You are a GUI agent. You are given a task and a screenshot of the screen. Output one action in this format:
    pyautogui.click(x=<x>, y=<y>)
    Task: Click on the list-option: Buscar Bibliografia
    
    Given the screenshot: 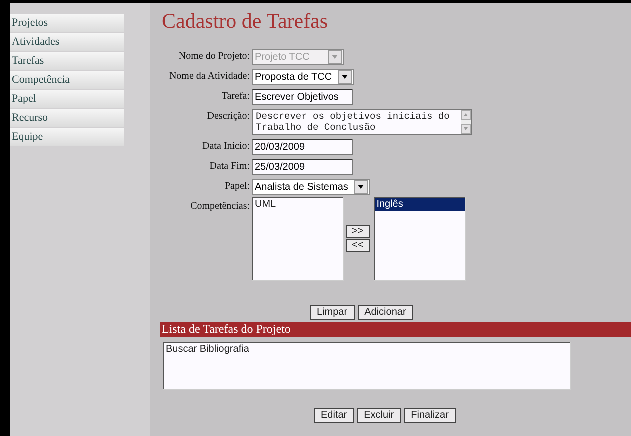 What is the action you would take?
    pyautogui.click(x=367, y=349)
    